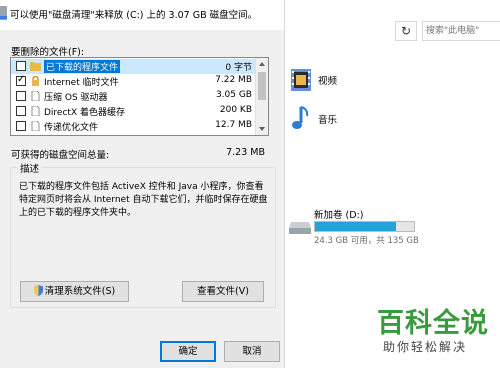 This screenshot has height=368, width=500. Describe the element at coordinates (262, 129) in the screenshot. I see `scroll-down-arrow-icon` at that location.